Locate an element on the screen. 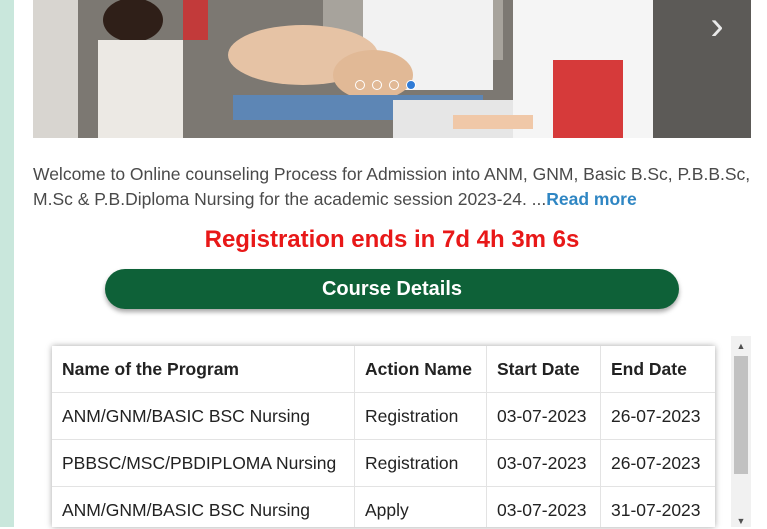 The height and width of the screenshot is (529, 767). header-start-date: Start Date is located at coordinates (543, 369).